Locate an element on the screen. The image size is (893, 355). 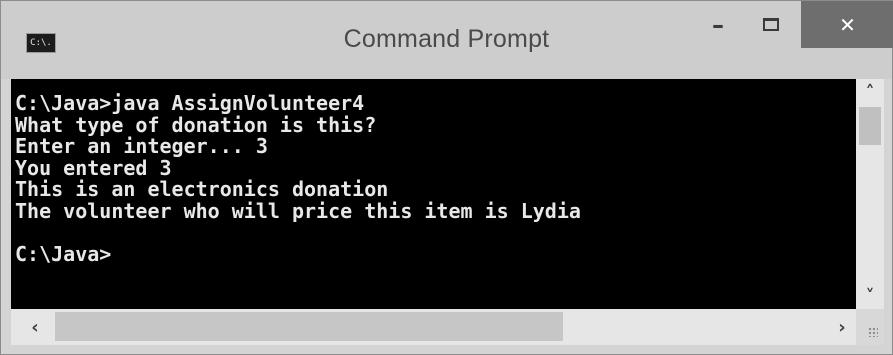
minimize-button: – is located at coordinates (718, 24).